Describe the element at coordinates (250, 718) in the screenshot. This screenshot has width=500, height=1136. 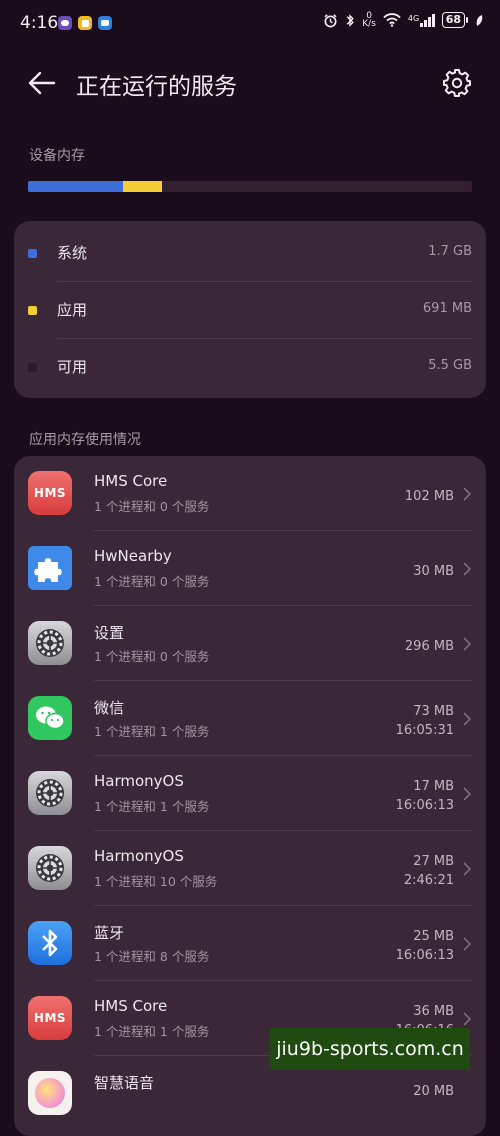
I see `app-row-wechat: 微信 1 个进程和 1 个服务 73 MB 16:05:31` at that location.